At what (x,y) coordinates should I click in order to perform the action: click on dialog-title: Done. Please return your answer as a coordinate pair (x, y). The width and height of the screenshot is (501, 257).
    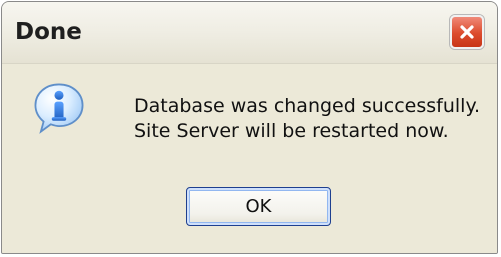
    Looking at the image, I should click on (48, 32).